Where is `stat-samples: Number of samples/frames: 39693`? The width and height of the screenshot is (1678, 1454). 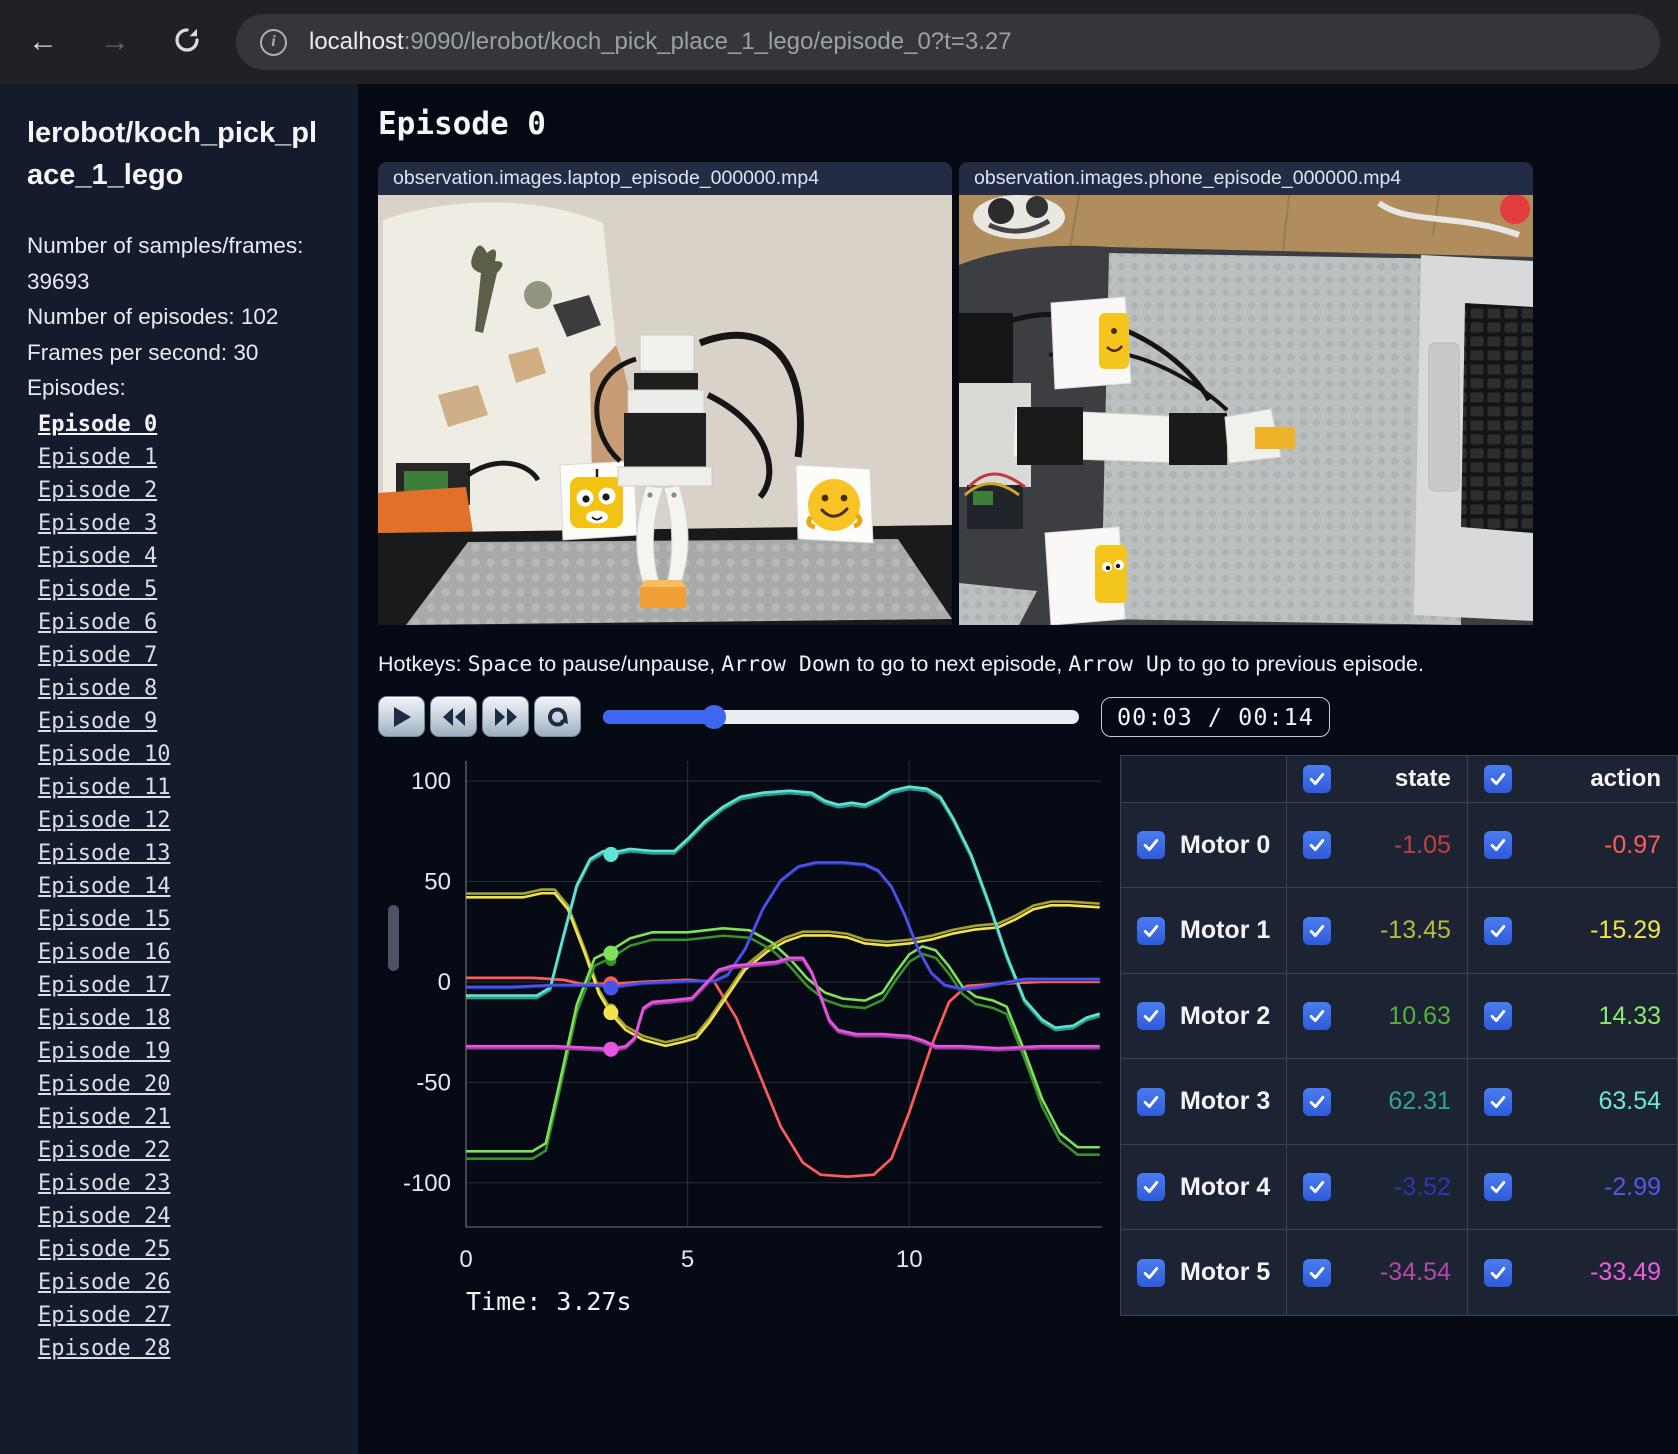
stat-samples: Number of samples/frames: 39693 is located at coordinates (165, 263).